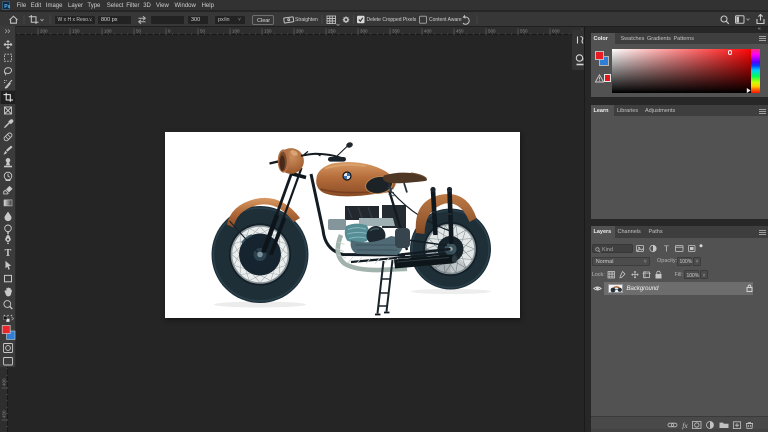 This screenshot has height=432, width=768. Describe the element at coordinates (332, 31) in the screenshot. I see `svg-text: 250` at that location.